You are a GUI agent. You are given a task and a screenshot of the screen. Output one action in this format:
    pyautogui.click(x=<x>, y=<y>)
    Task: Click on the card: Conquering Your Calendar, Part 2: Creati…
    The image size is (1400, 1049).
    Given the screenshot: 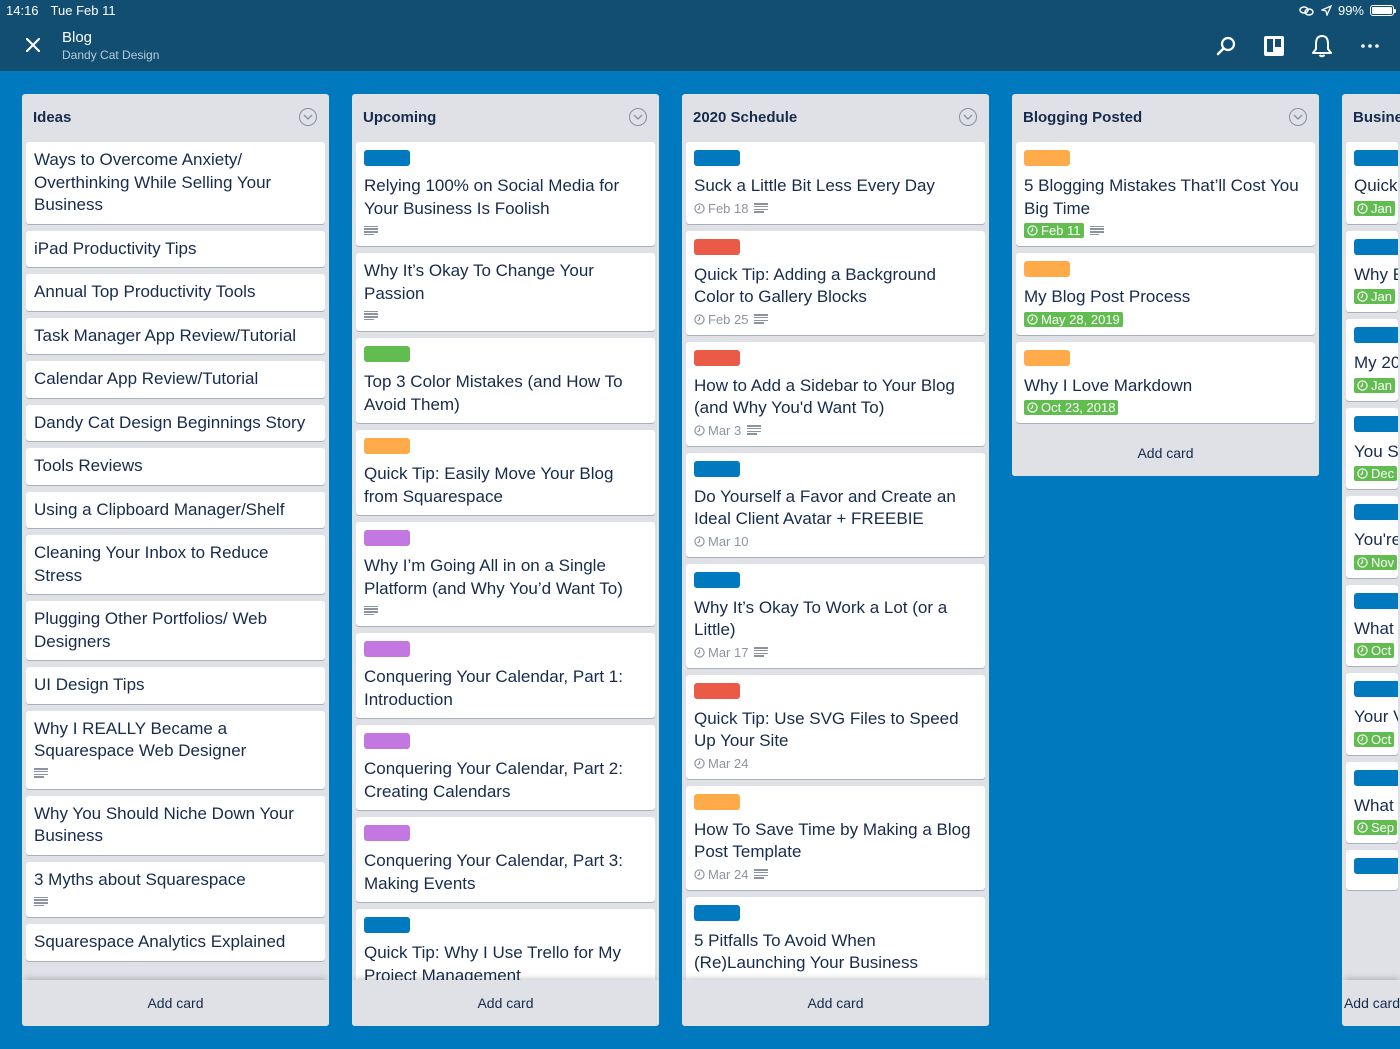 What is the action you would take?
    pyautogui.click(x=505, y=767)
    